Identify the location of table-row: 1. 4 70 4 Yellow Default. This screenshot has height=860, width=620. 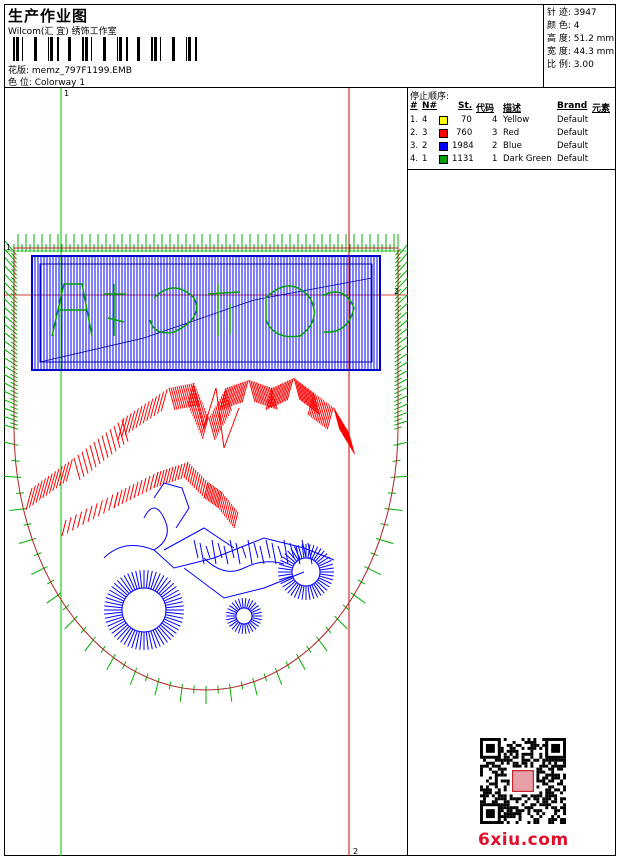
(499, 120).